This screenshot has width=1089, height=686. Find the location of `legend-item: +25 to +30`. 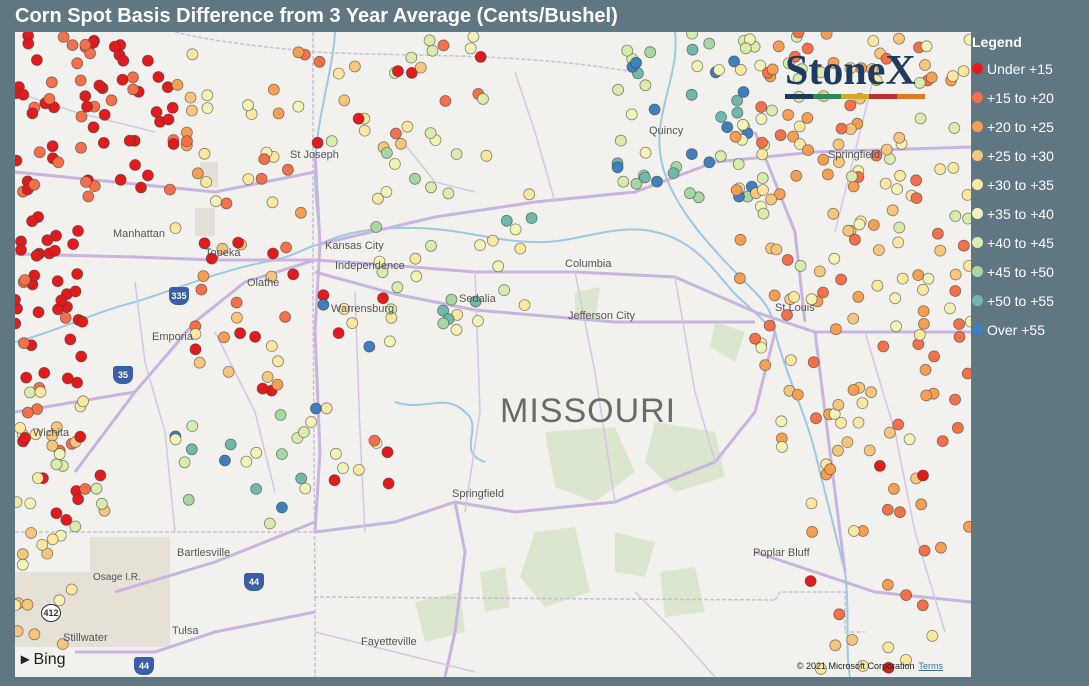

legend-item: +25 to +30 is located at coordinates (1029, 155).